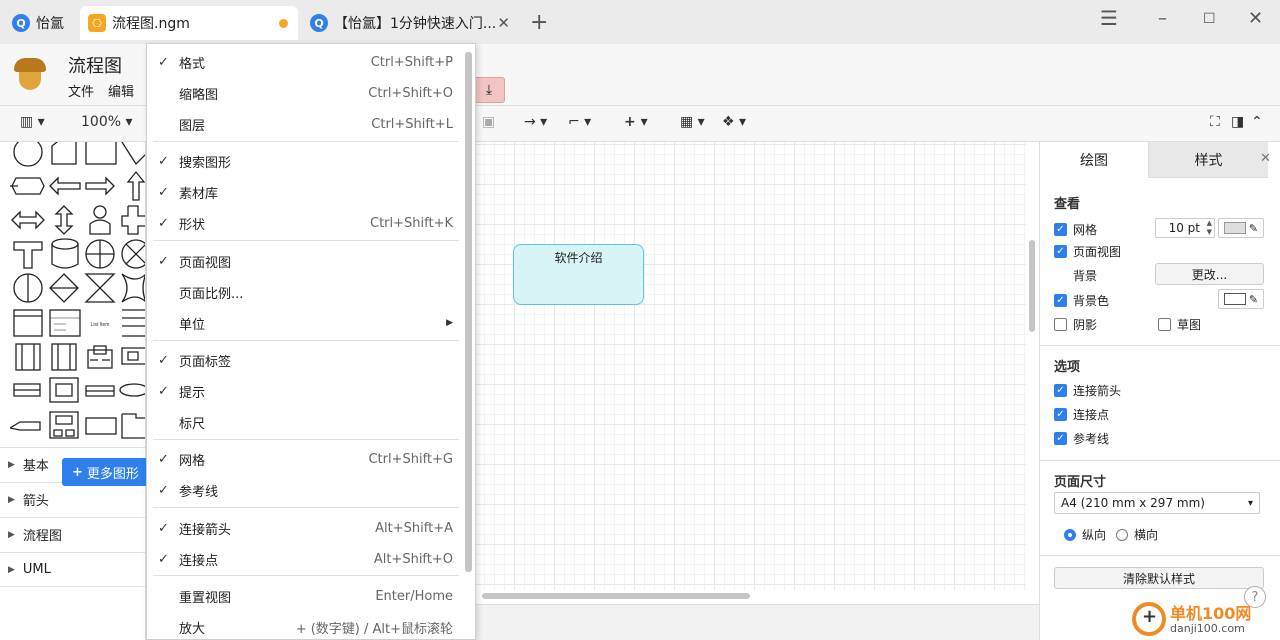 The width and height of the screenshot is (1280, 640). What do you see at coordinates (539, 22) in the screenshot?
I see `new-tab-button: +` at bounding box center [539, 22].